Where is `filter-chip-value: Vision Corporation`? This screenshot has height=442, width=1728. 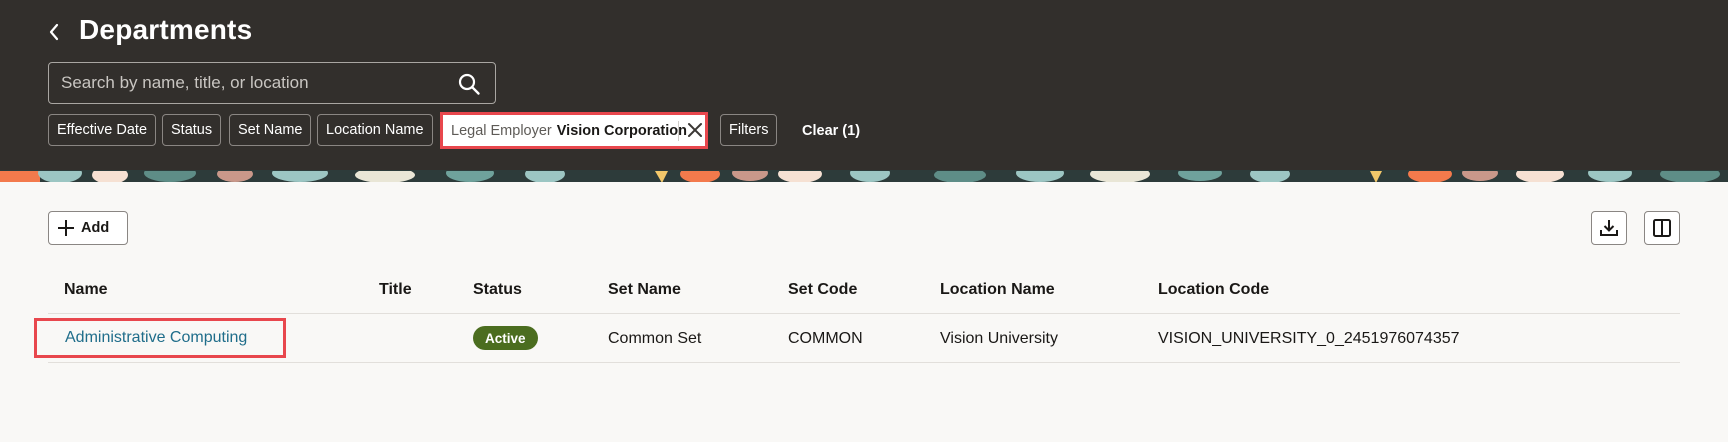
filter-chip-value: Vision Corporation is located at coordinates (621, 130).